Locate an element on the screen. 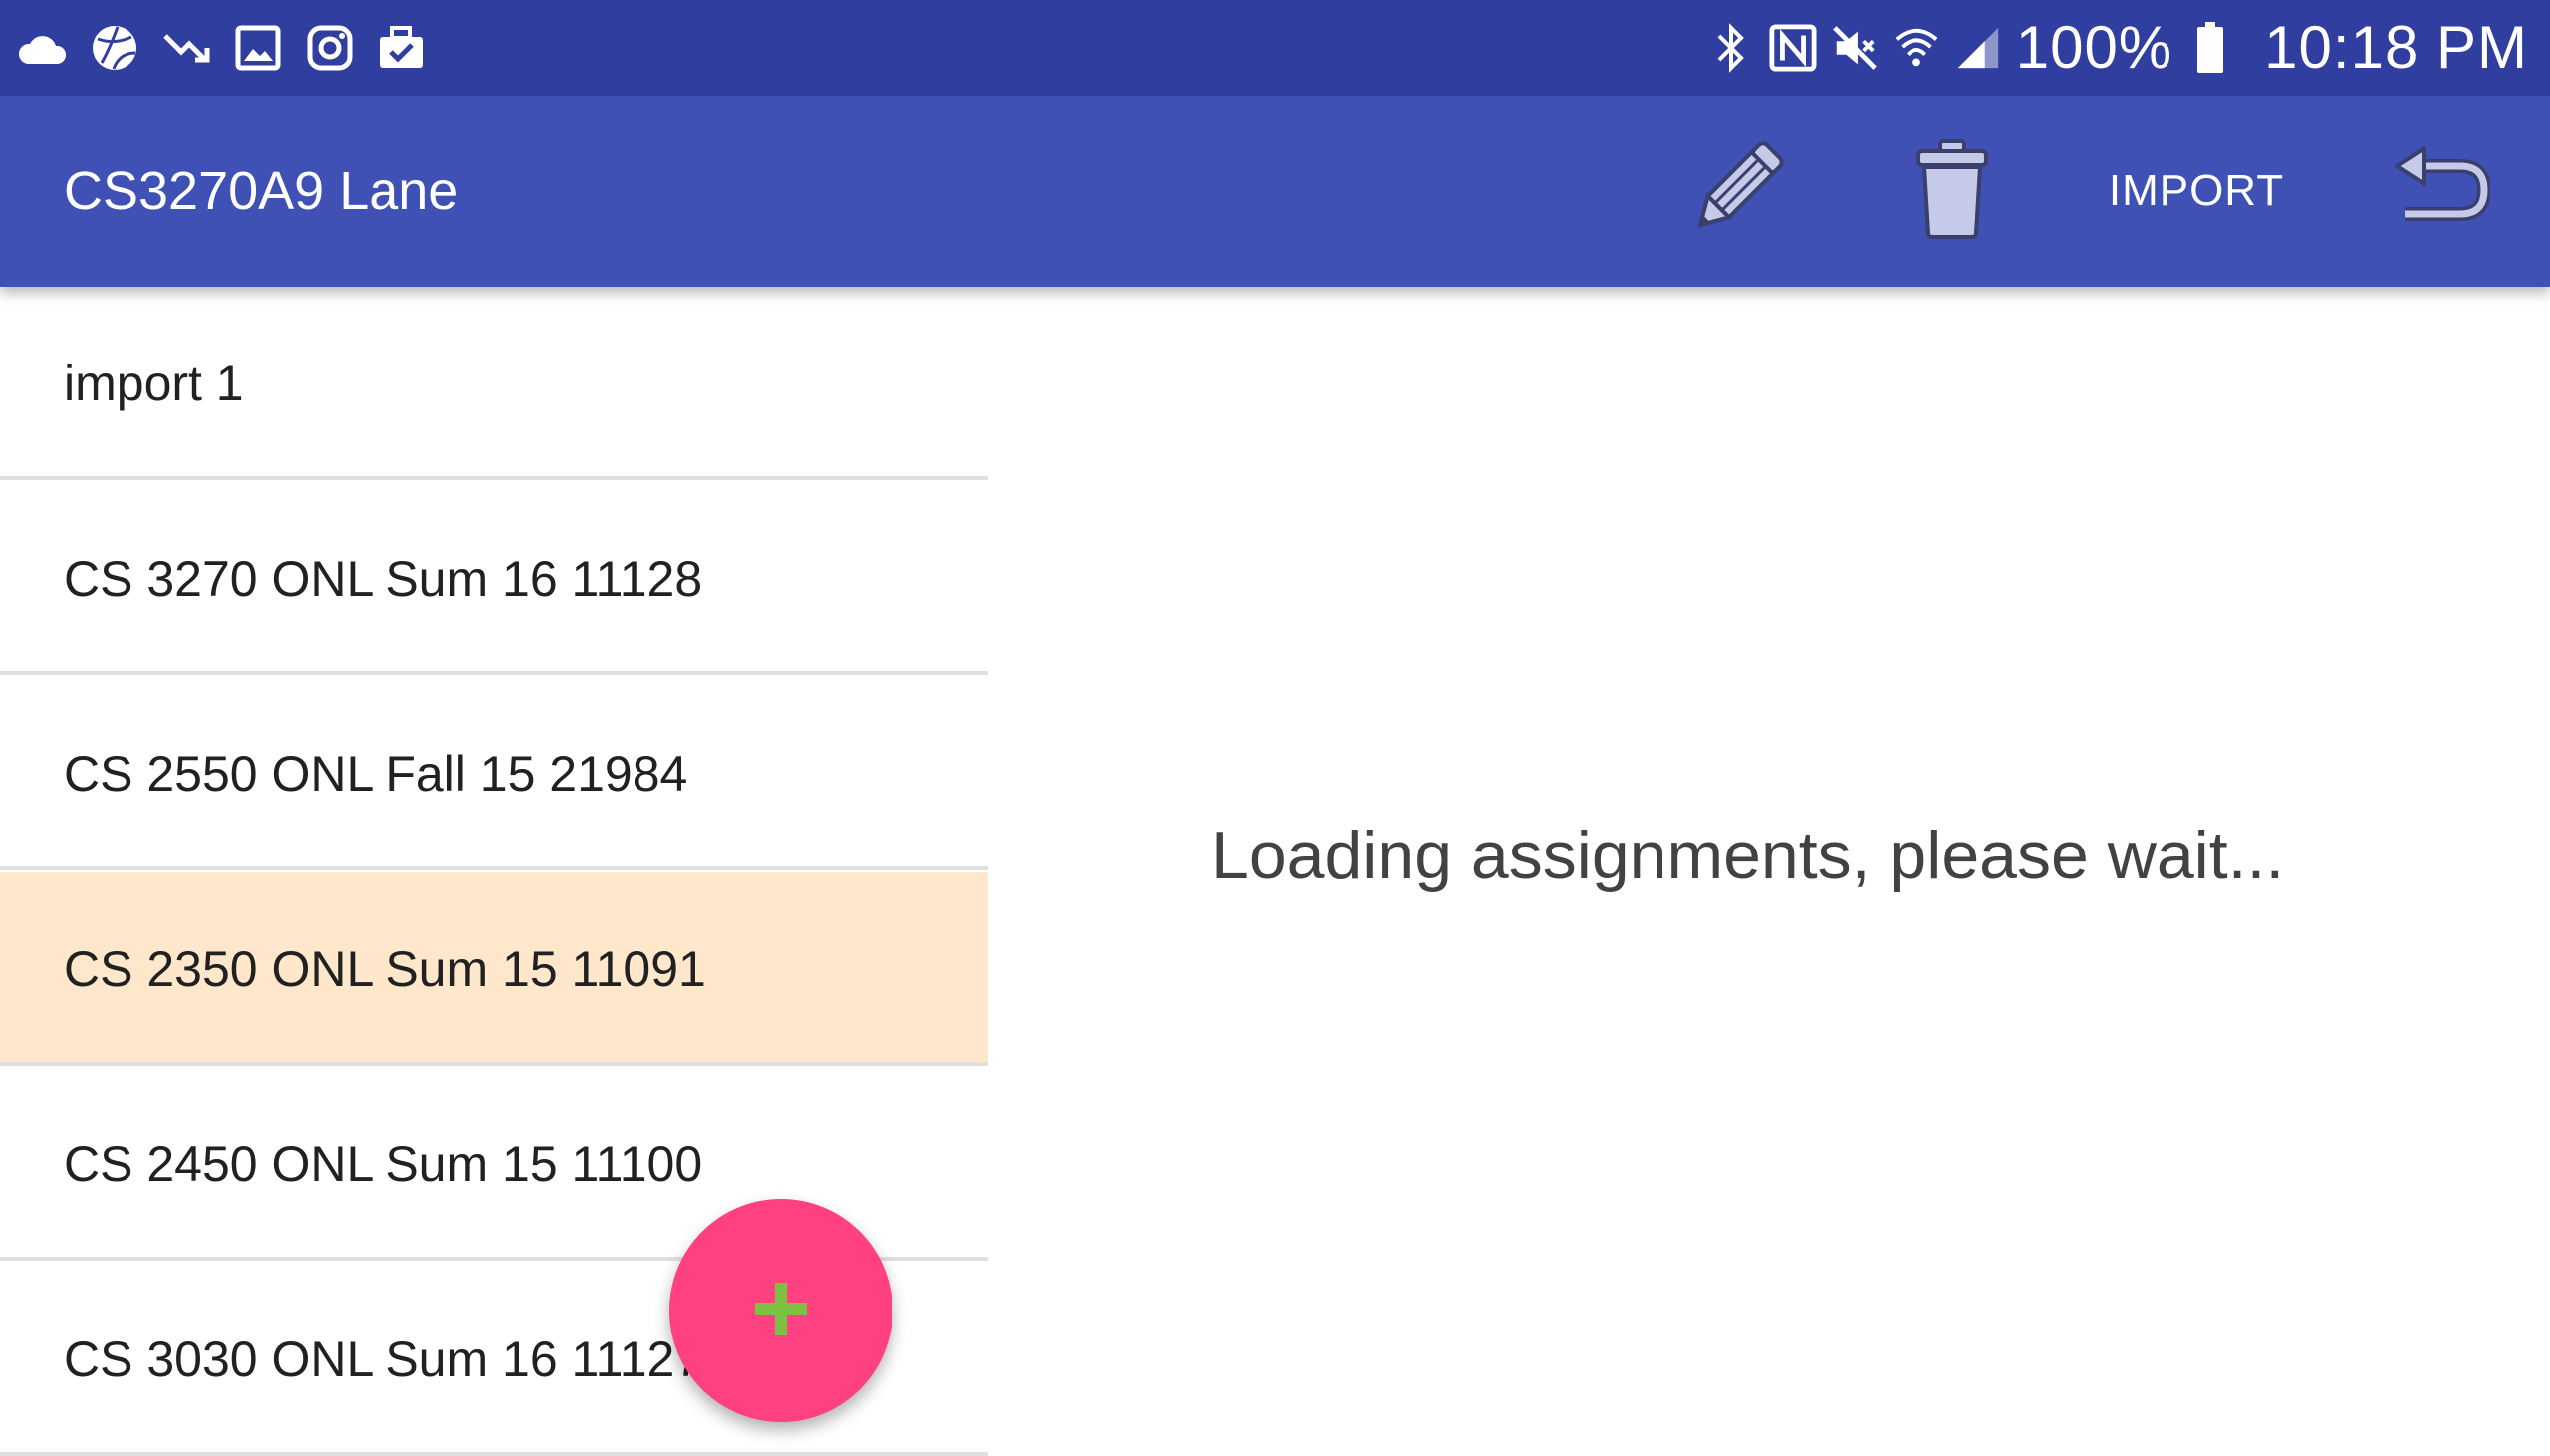 The height and width of the screenshot is (1456, 2550). list-item: CS 2550 ONL Fall 15 21984 is located at coordinates (494, 773).